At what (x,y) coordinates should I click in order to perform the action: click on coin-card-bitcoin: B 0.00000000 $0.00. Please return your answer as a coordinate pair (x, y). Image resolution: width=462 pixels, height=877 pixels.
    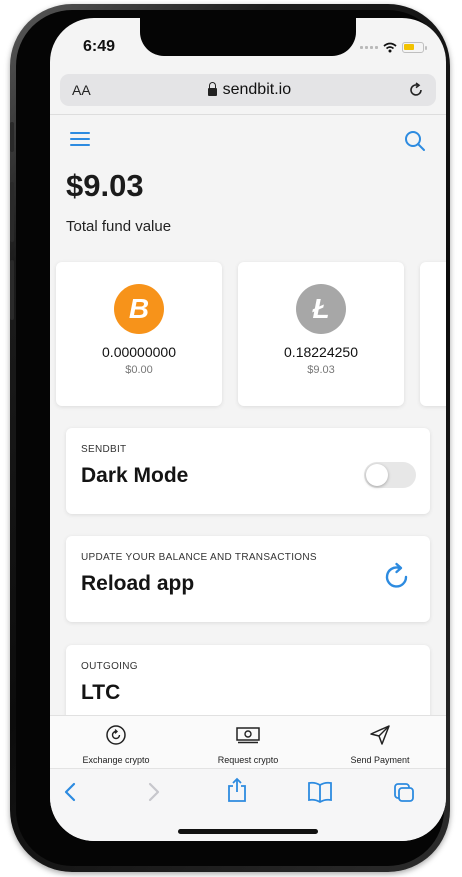
    Looking at the image, I should click on (139, 334).